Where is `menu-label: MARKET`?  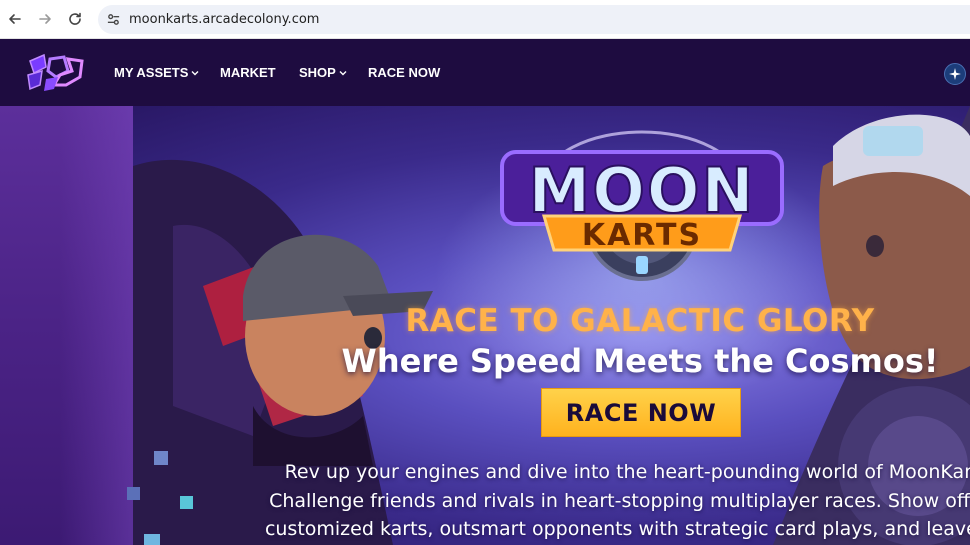
menu-label: MARKET is located at coordinates (248, 72).